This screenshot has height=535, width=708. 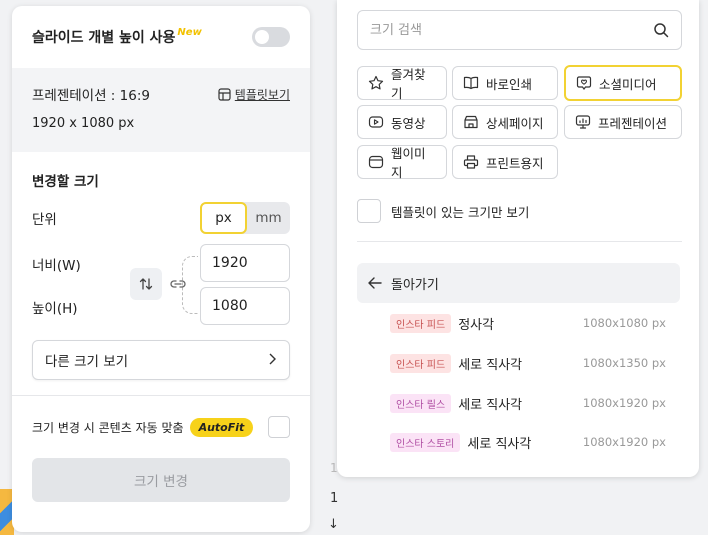 I want to click on category-print-paper: 프린트용지, so click(x=505, y=162).